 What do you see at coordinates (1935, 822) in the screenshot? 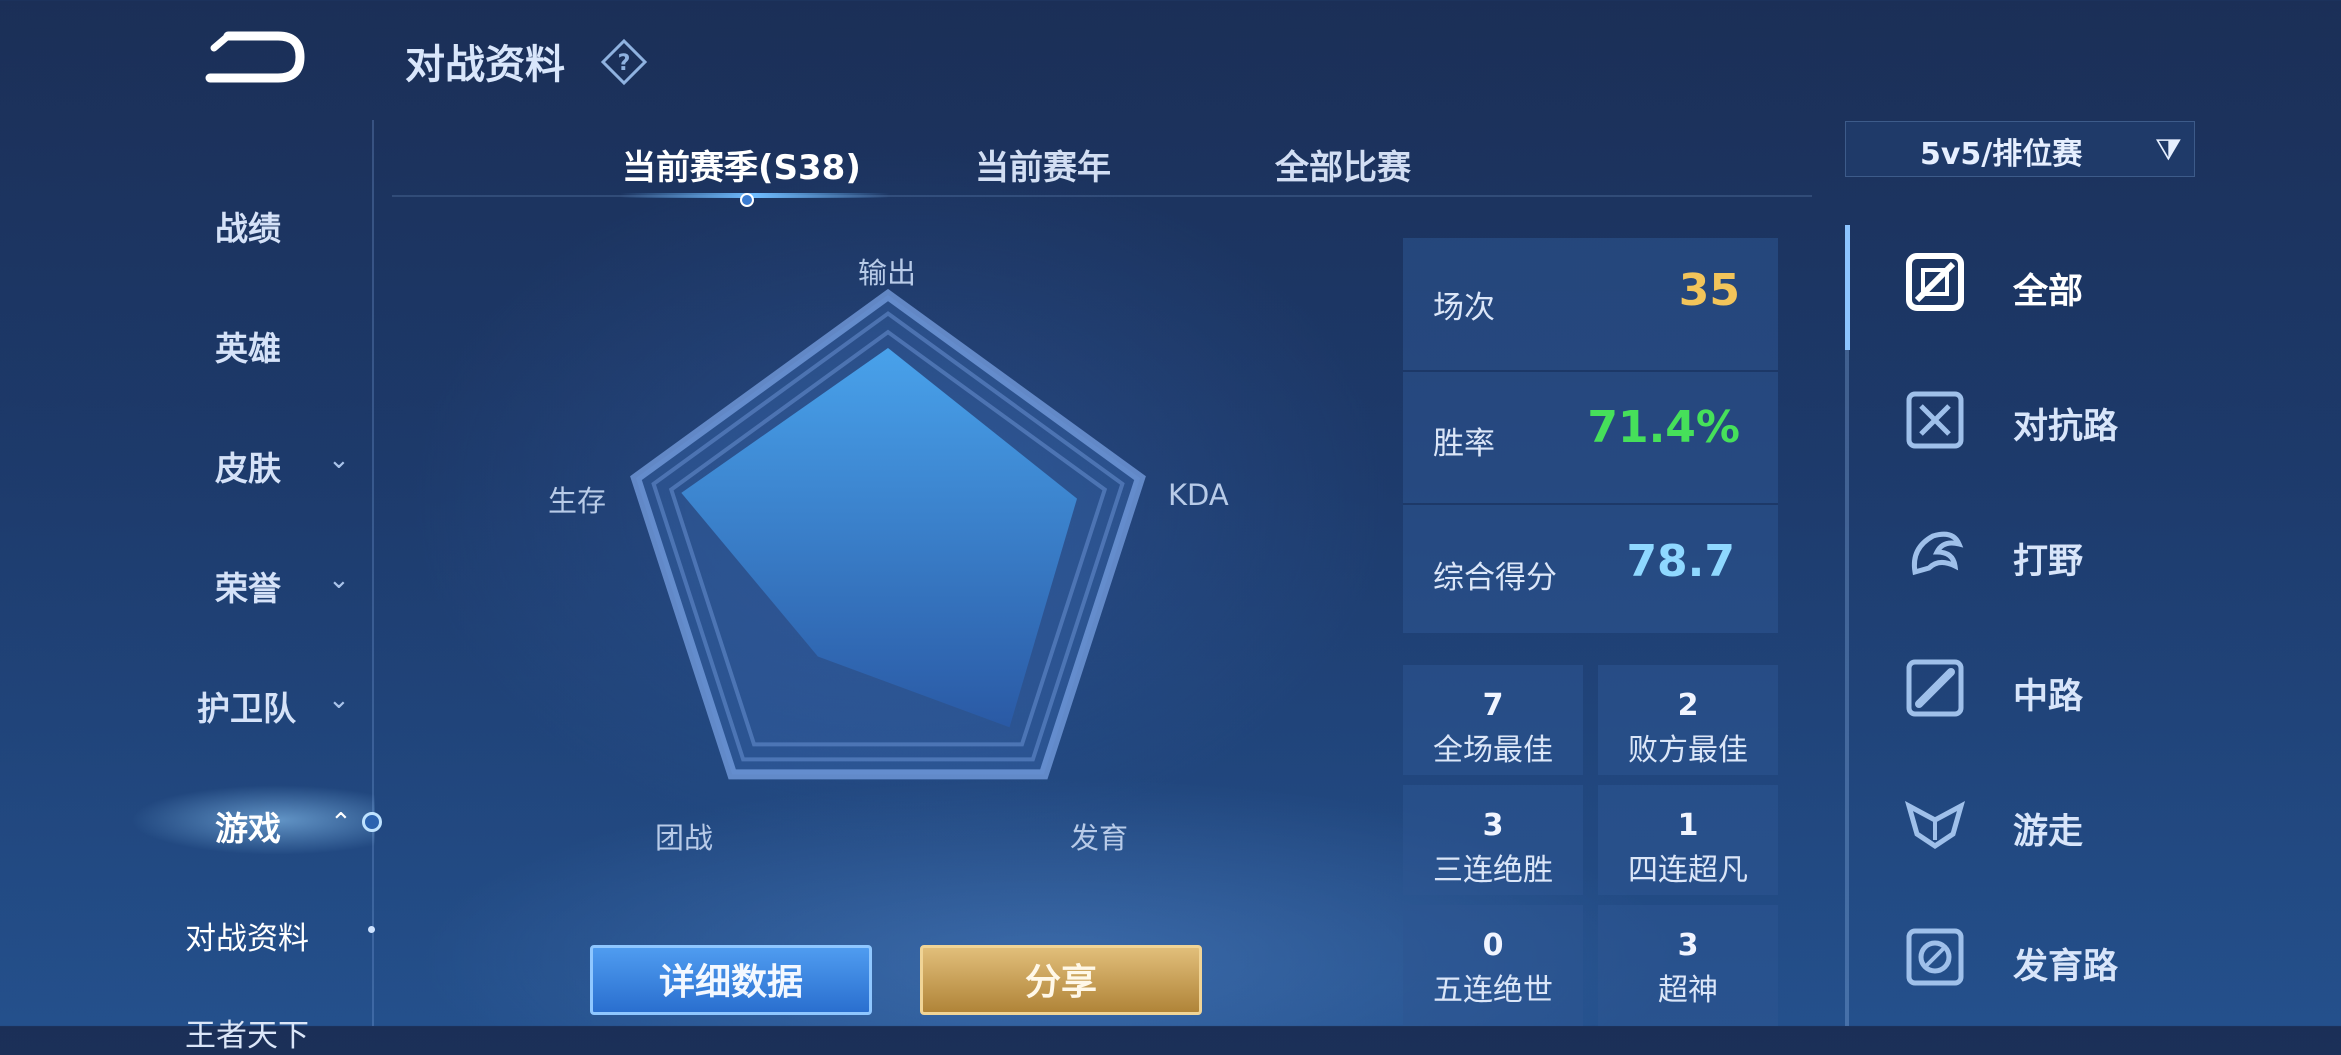
I see `roam-icon` at bounding box center [1935, 822].